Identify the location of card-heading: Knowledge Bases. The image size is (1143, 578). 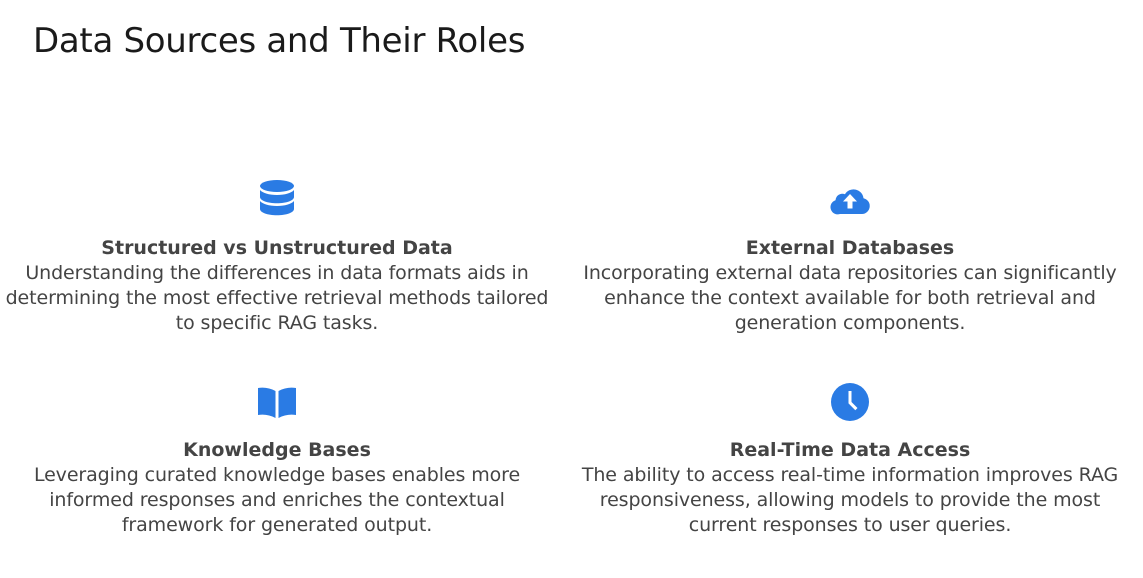
(277, 450).